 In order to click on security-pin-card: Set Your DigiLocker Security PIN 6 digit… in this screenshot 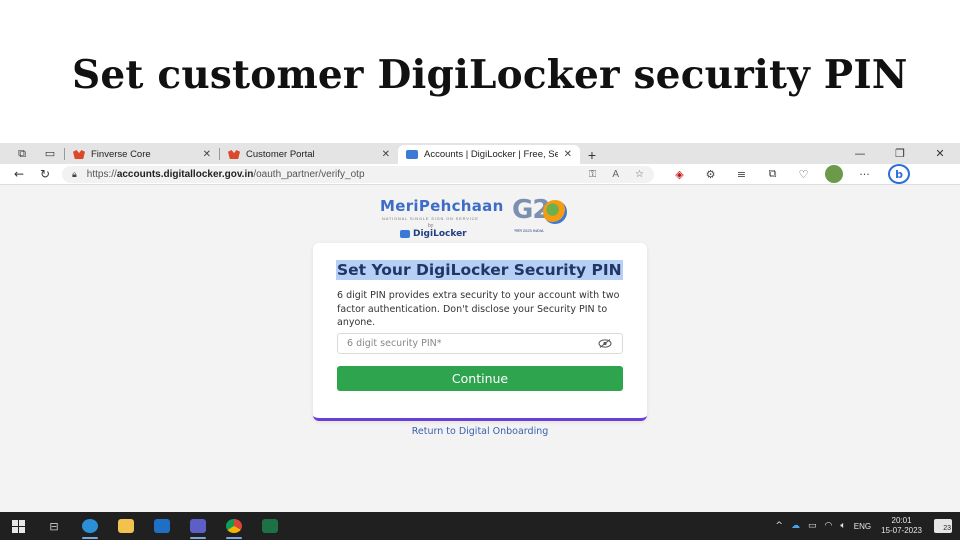, I will do `click(480, 332)`.